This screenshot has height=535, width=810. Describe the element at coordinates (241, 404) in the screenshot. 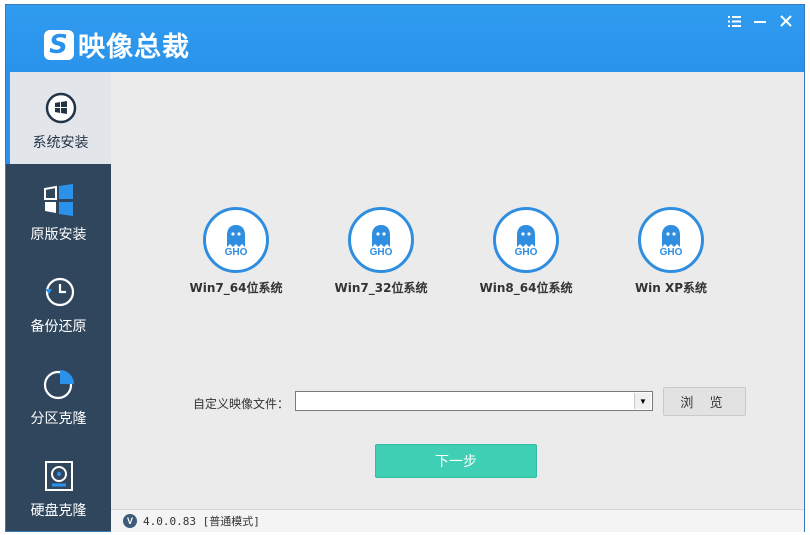

I see `custom-image-label: 自定义映像文件：` at that location.